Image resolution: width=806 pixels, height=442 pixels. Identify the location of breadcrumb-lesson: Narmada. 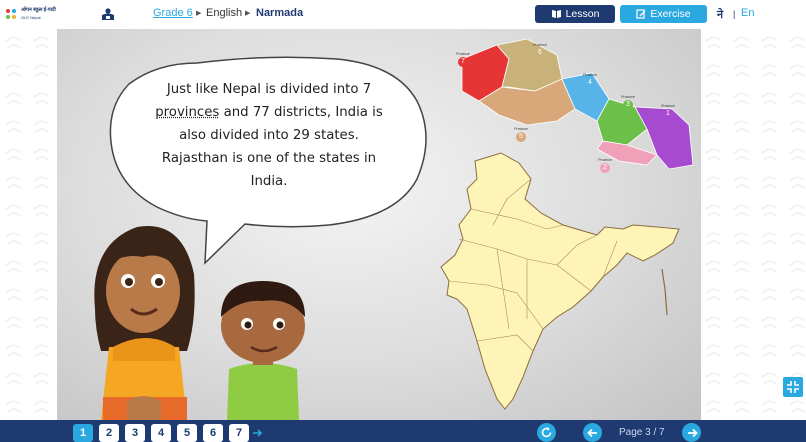
(280, 13).